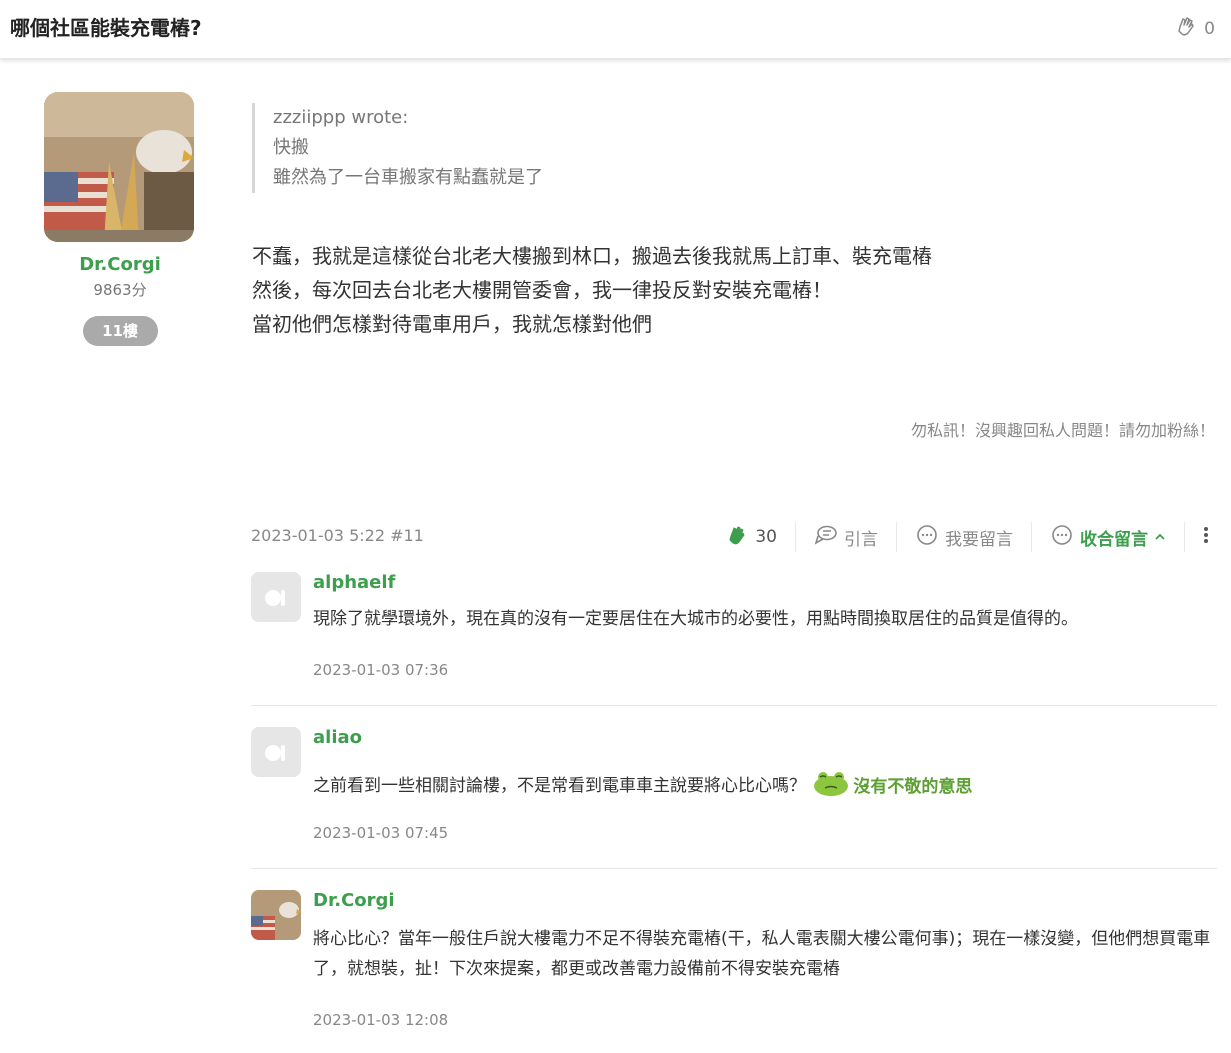 This screenshot has width=1231, height=1053. What do you see at coordinates (1114, 539) in the screenshot?
I see `collapse-label: 收合留言` at bounding box center [1114, 539].